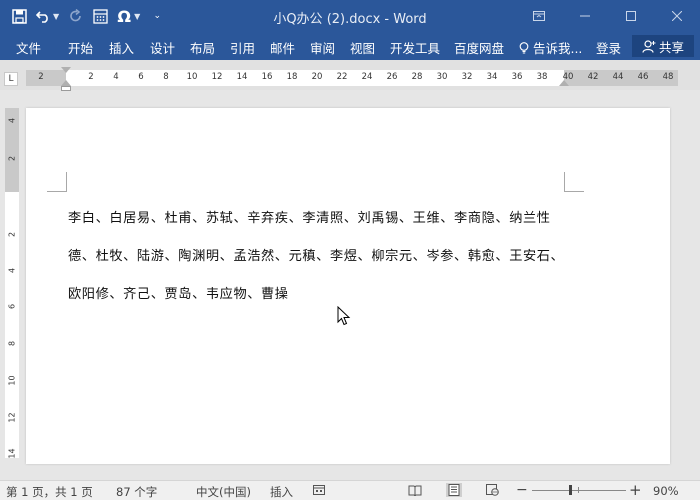 The image size is (700, 500). What do you see at coordinates (608, 47) in the screenshot?
I see `login-button: 登录` at bounding box center [608, 47].